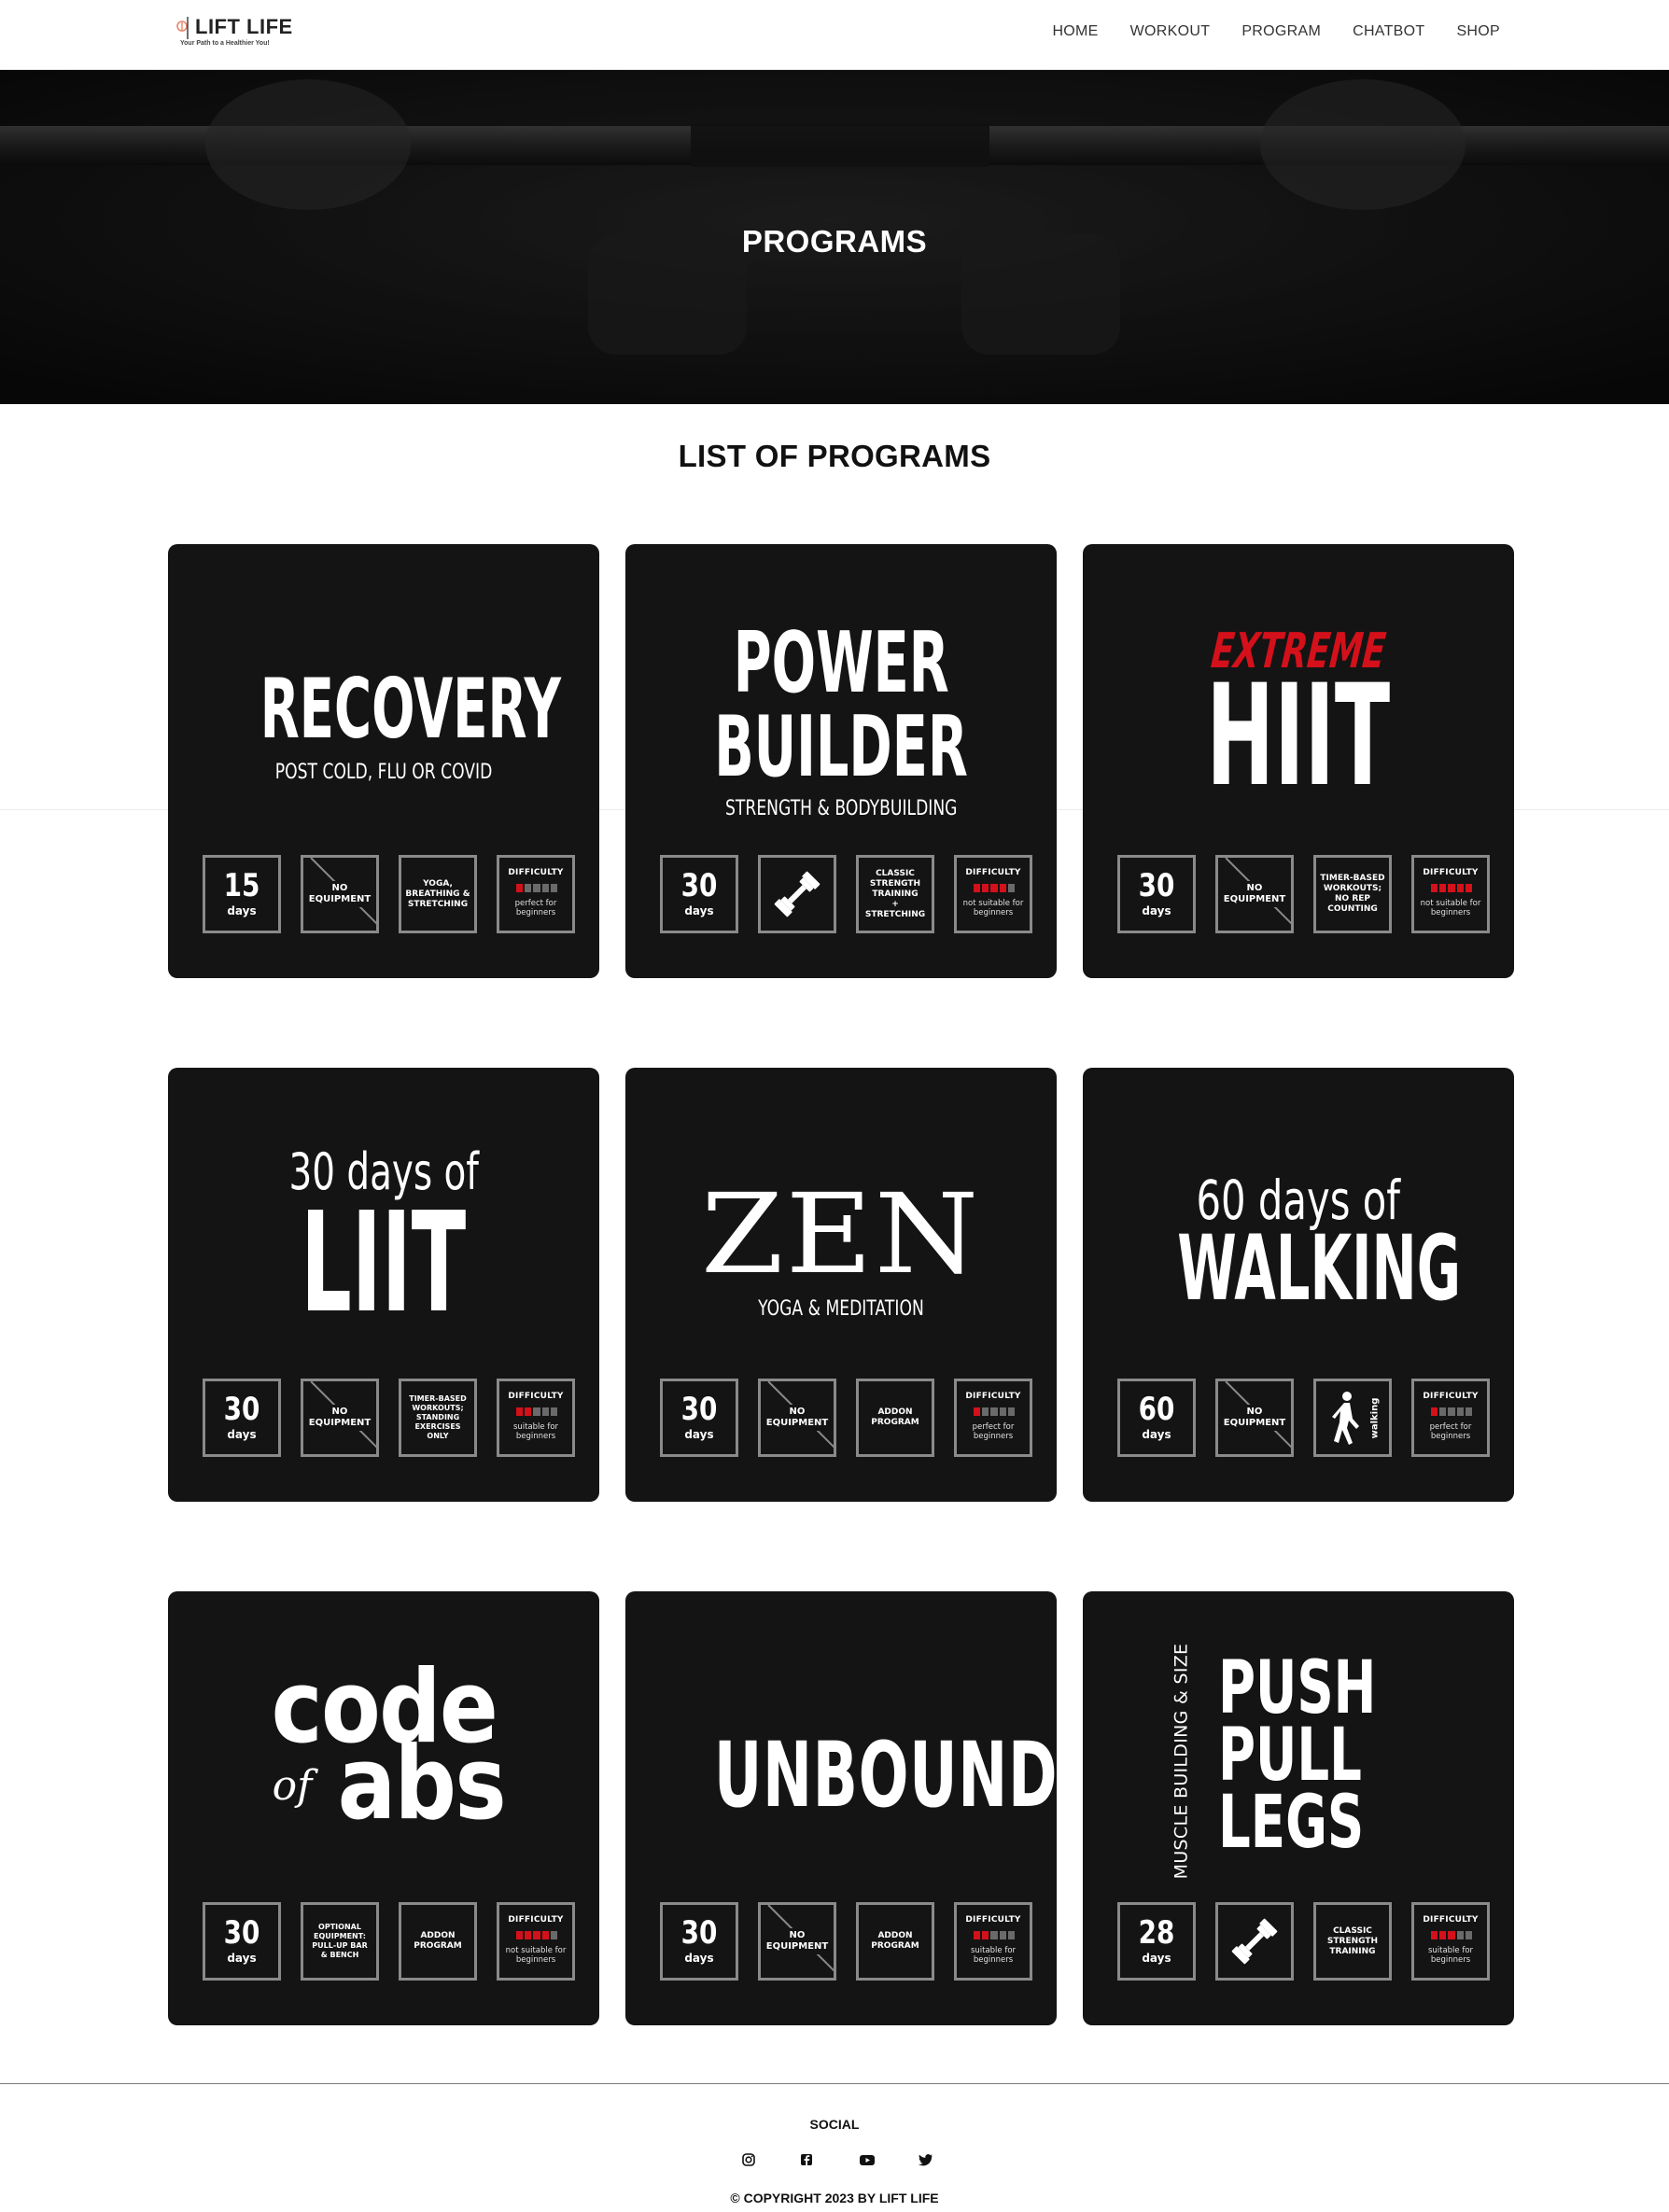  Describe the element at coordinates (383, 1736) in the screenshot. I see `program-art: code of abs` at that location.